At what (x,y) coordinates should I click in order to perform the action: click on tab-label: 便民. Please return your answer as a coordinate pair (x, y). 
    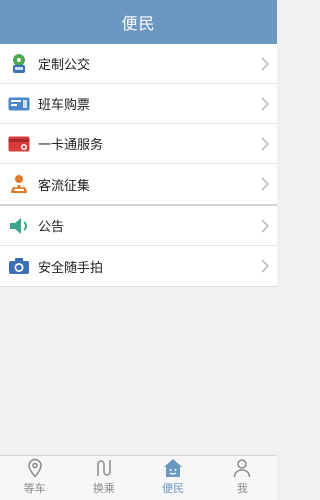
    Looking at the image, I should click on (173, 488).